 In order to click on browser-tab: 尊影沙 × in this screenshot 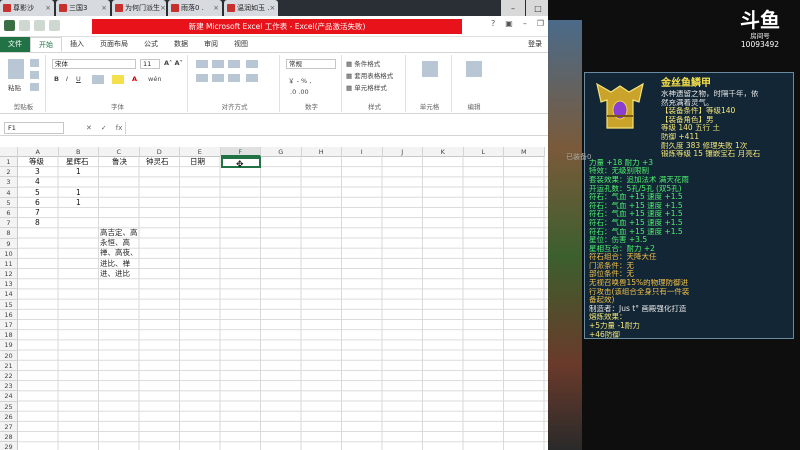, I will do `click(27, 8)`.